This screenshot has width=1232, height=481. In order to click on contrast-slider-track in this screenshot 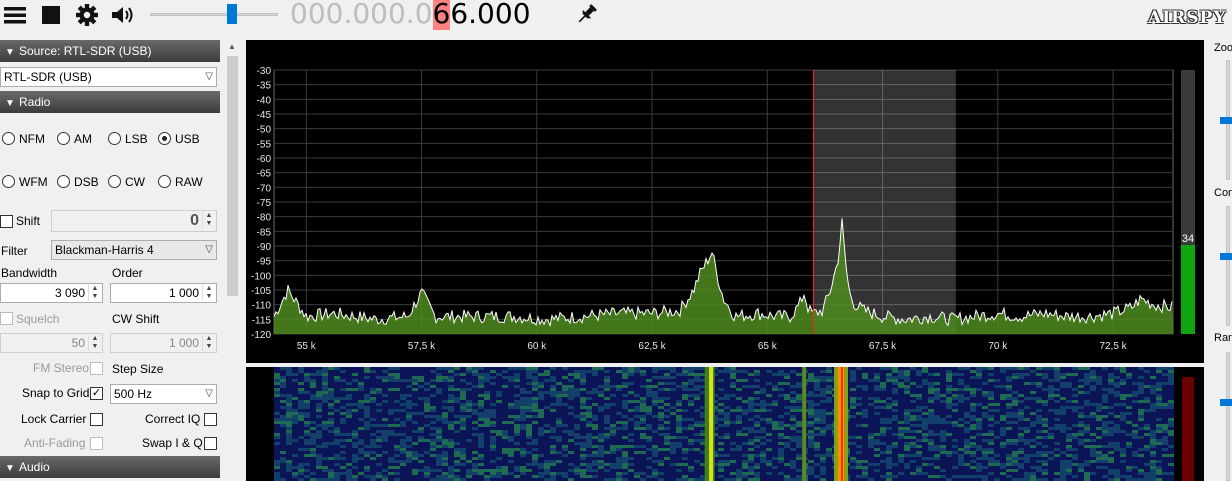, I will do `click(1228, 266)`.